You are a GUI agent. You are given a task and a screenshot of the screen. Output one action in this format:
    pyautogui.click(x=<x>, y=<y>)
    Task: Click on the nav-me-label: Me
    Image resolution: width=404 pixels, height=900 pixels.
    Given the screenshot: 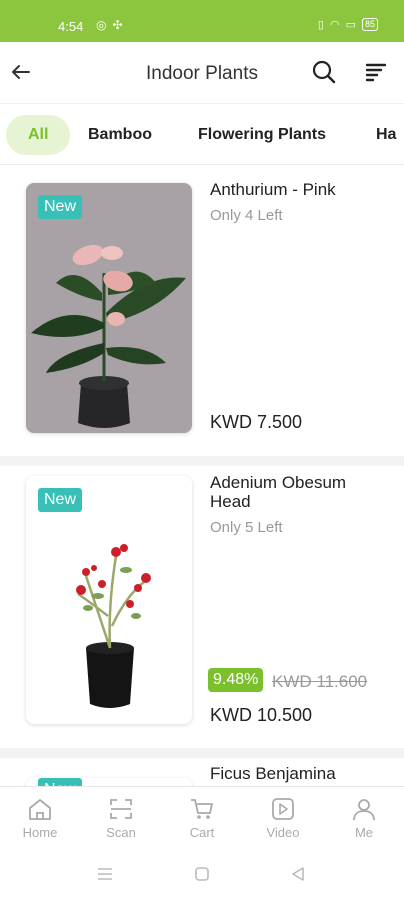 What is the action you would take?
    pyautogui.click(x=364, y=832)
    